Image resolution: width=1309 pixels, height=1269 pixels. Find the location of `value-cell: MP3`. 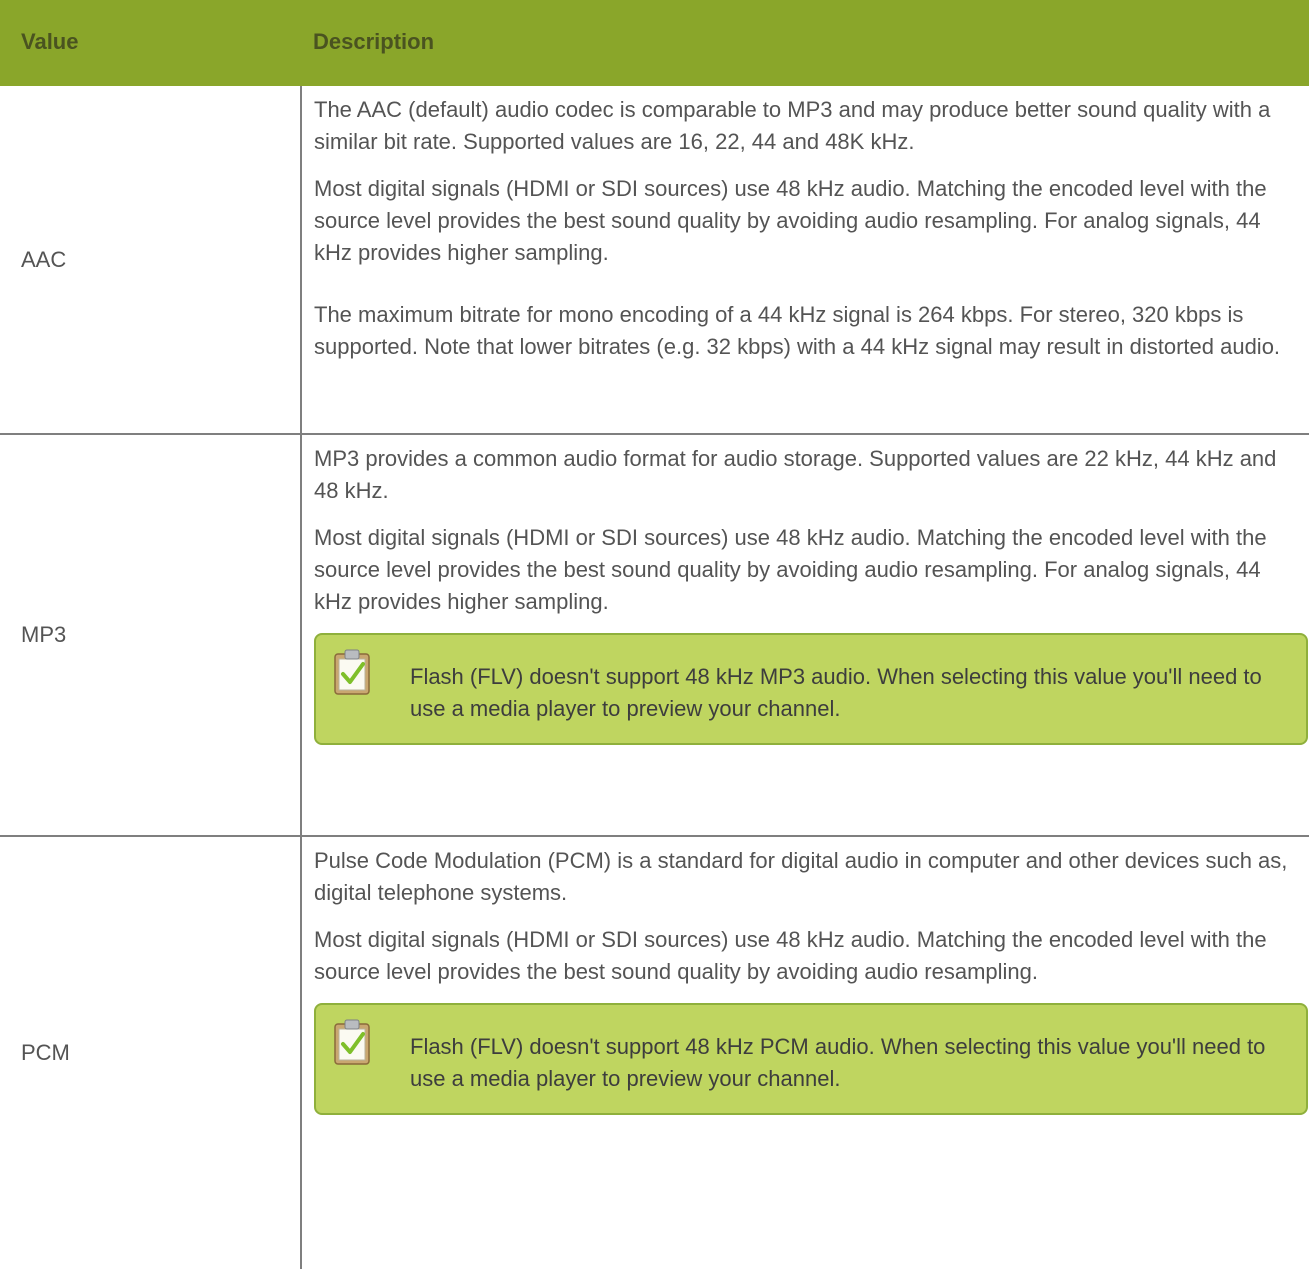

value-cell: MP3 is located at coordinates (151, 634).